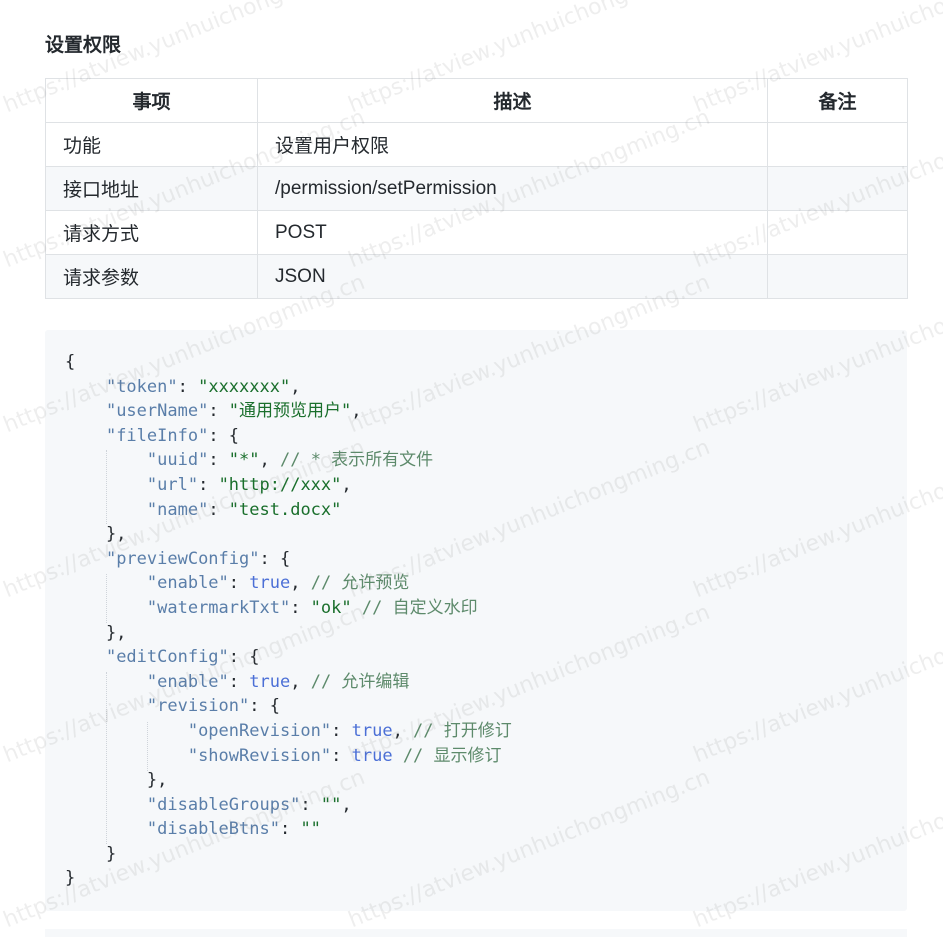 Image resolution: width=943 pixels, height=937 pixels. What do you see at coordinates (151, 100) in the screenshot?
I see `column-header-item: 事项` at bounding box center [151, 100].